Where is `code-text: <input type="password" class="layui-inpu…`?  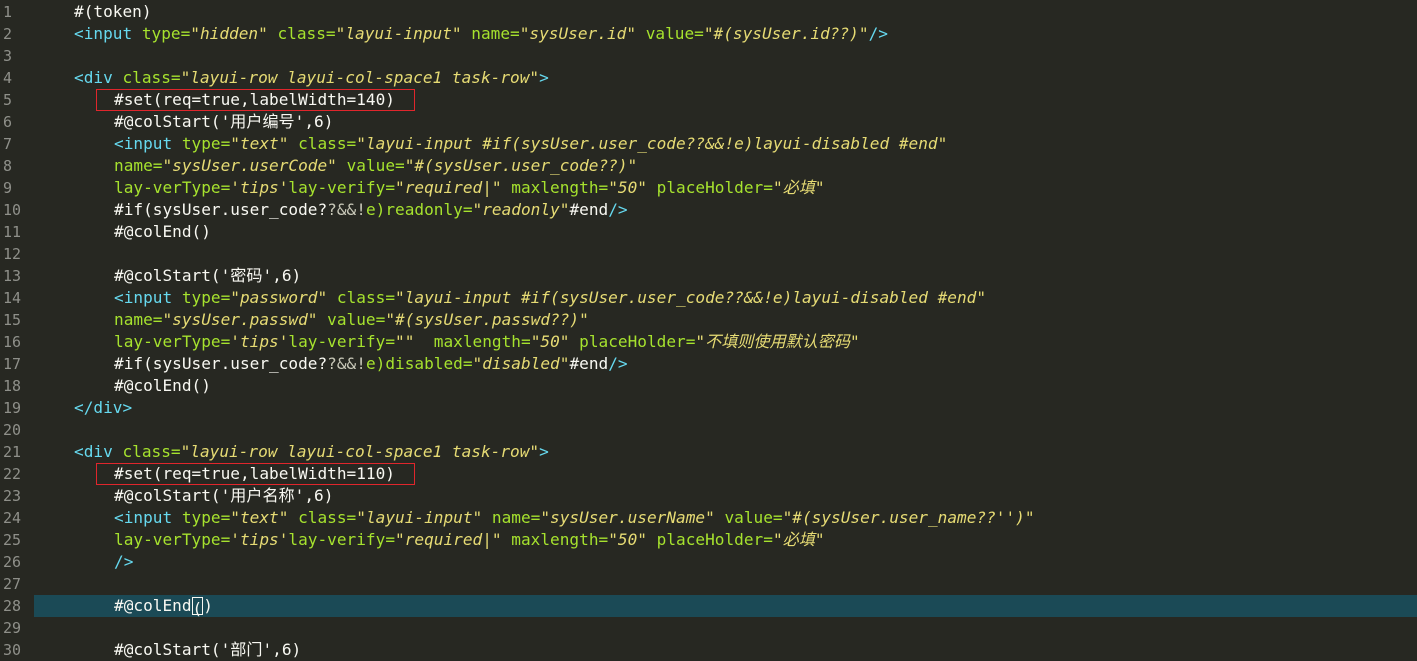 code-text: <input type="password" class="layui-inpu… is located at coordinates (550, 298).